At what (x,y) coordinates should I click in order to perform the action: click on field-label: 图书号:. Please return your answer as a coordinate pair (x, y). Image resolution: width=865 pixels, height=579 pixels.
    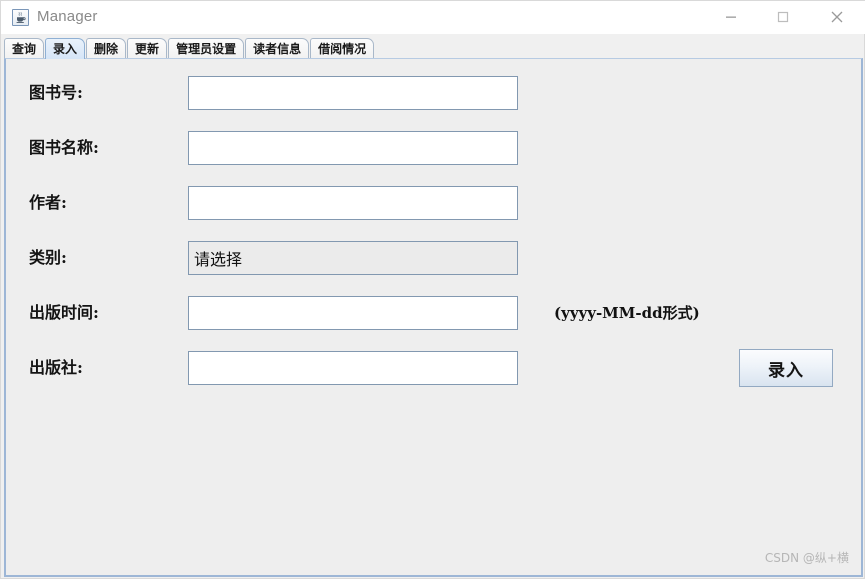
    Looking at the image, I should click on (56, 92).